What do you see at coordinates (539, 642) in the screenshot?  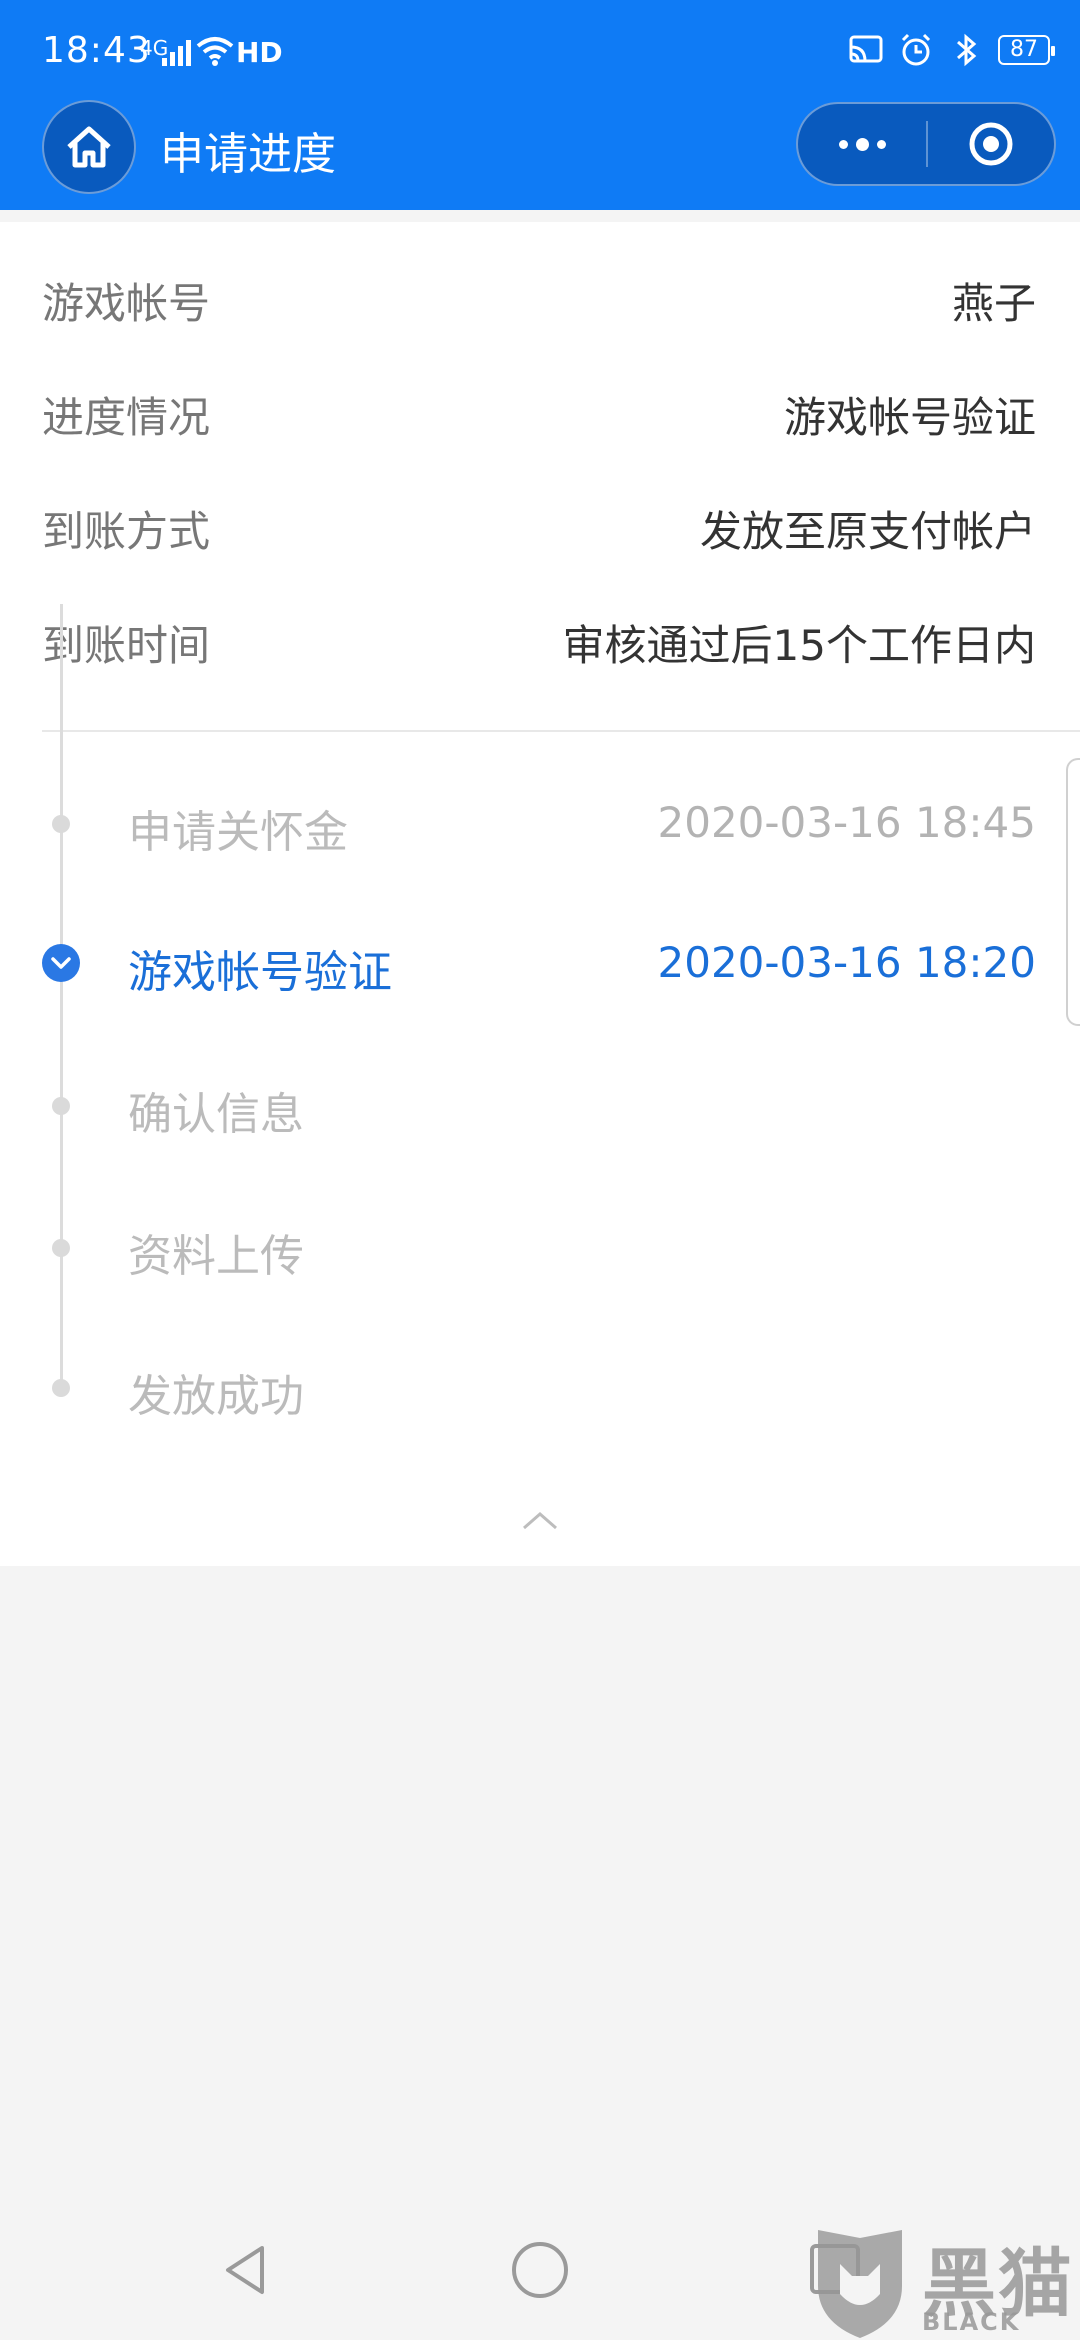 I see `info-row-arrival-time: 到账时间 审核通过后15个工作日内` at bounding box center [539, 642].